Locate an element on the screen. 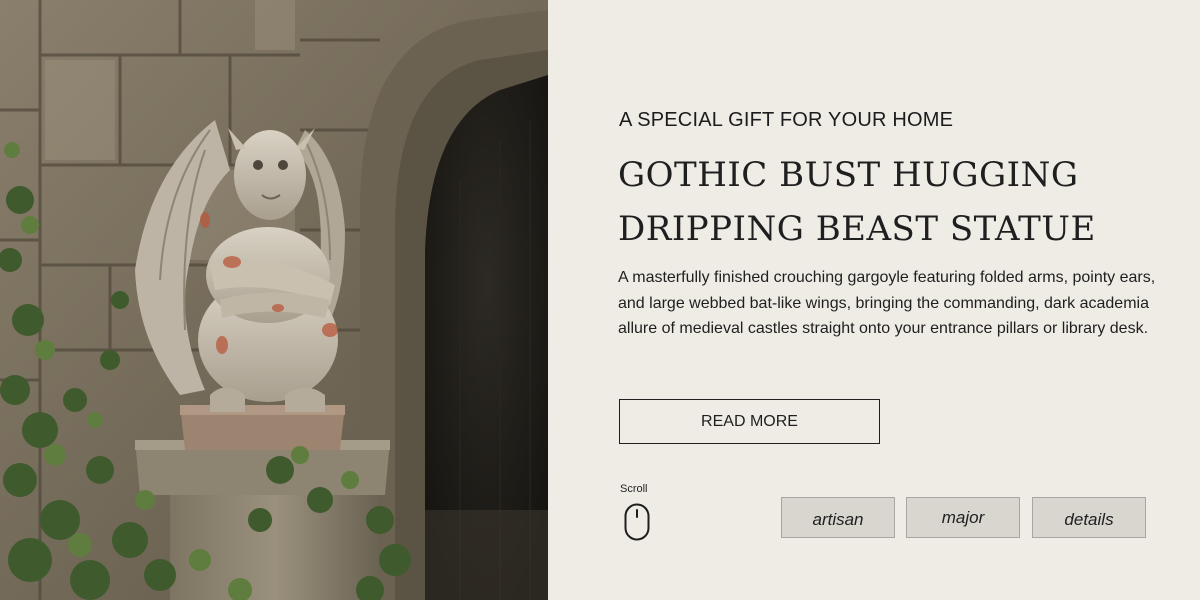  tag-major: major is located at coordinates (963, 517).